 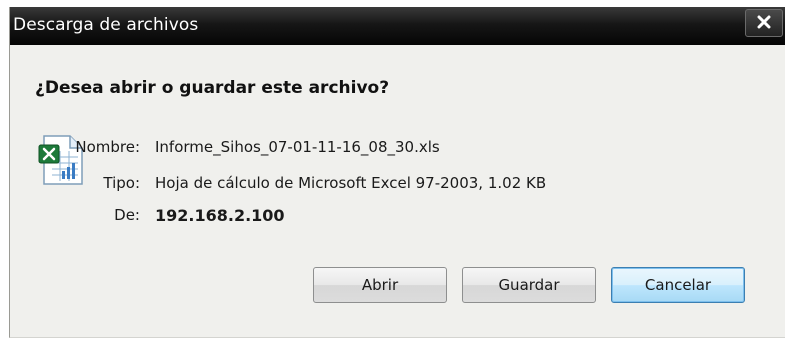 I want to click on window-title: Descarga de archivos, so click(x=106, y=25).